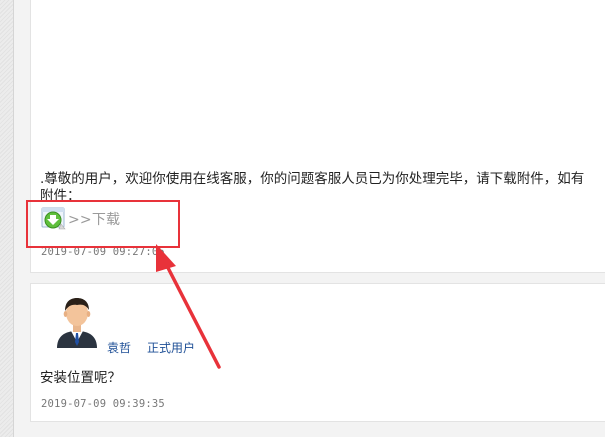 The height and width of the screenshot is (437, 605). What do you see at coordinates (103, 252) in the screenshot?
I see `message-timestamp: 2019-07-09 09:27:05` at bounding box center [103, 252].